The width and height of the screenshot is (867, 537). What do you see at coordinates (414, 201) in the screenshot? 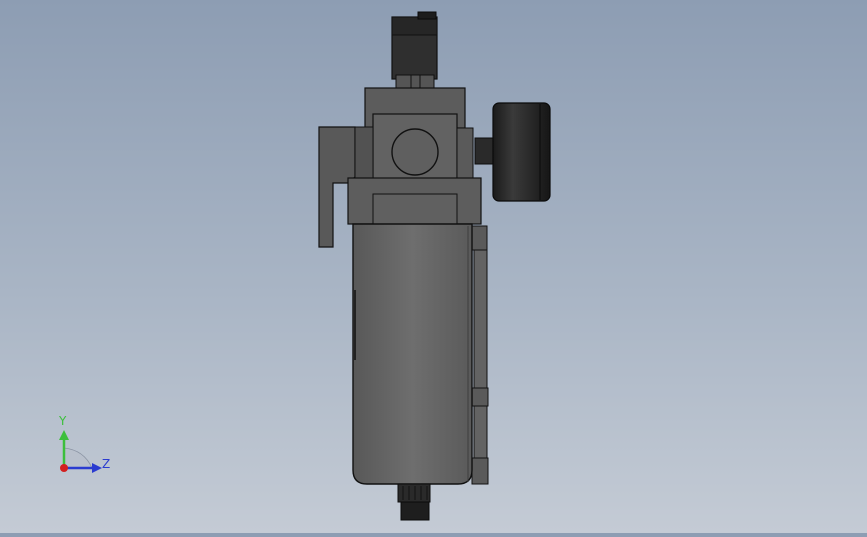
I see `bowl-collar` at bounding box center [414, 201].